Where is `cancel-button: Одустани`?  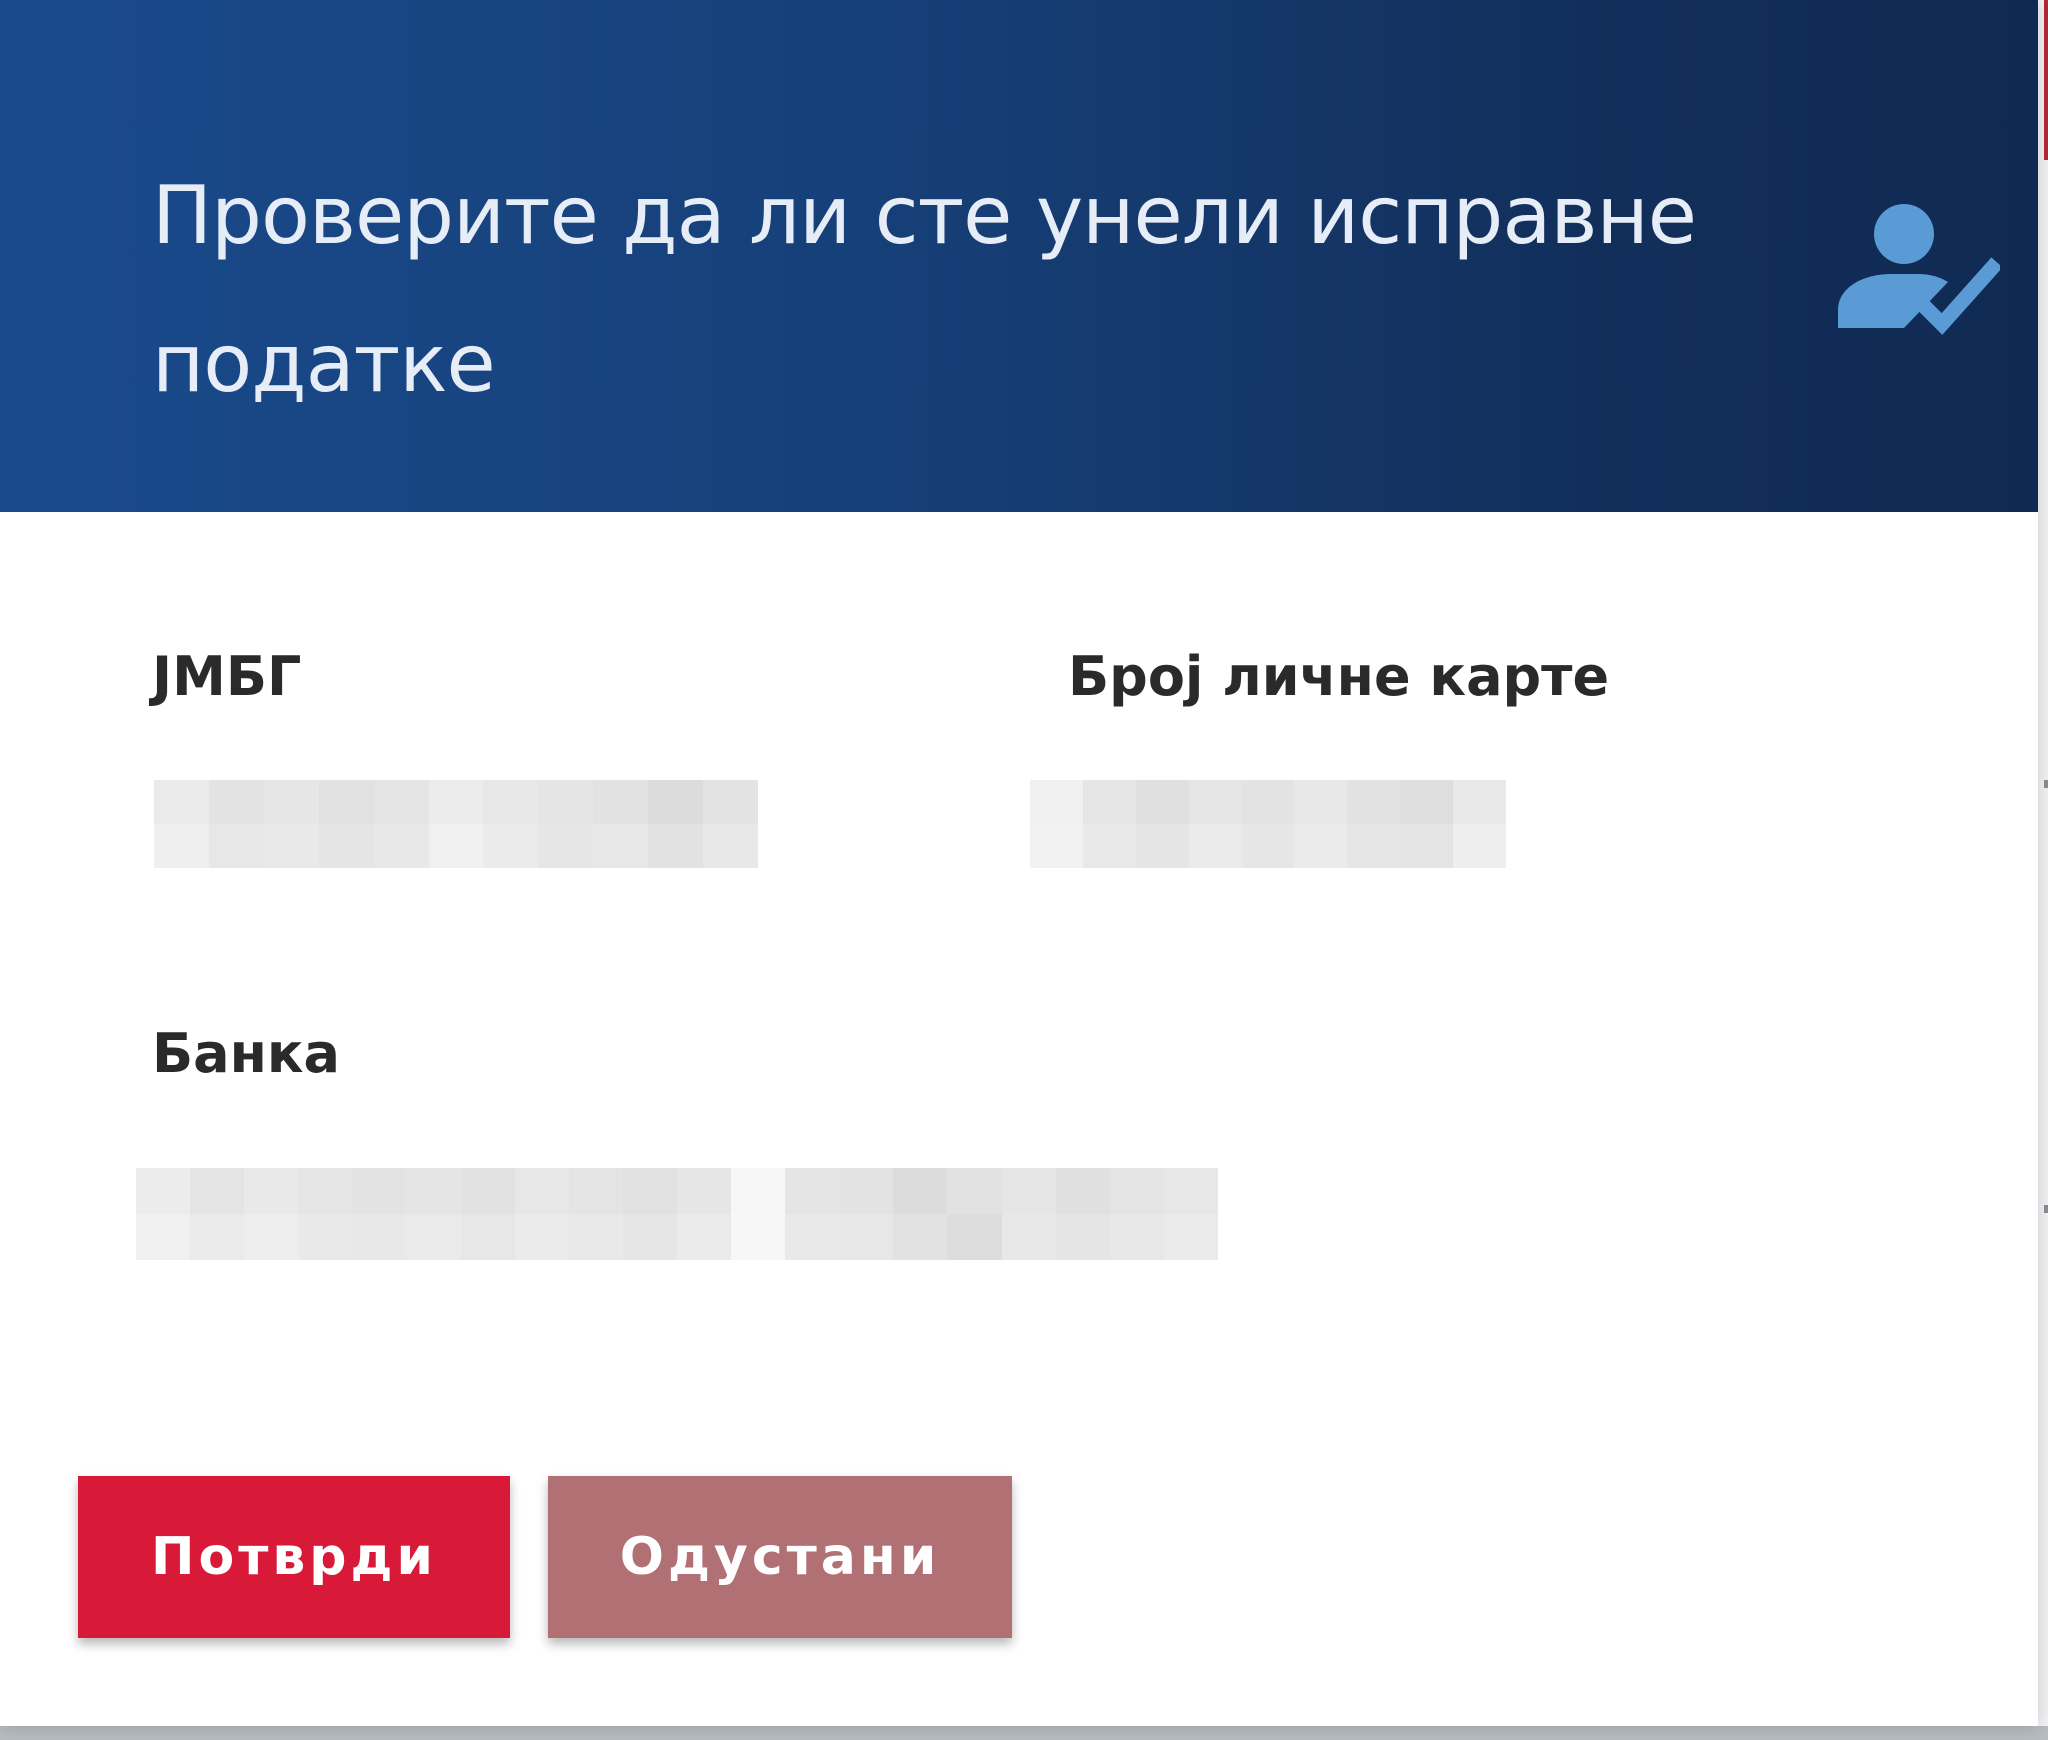
cancel-button: Одустани is located at coordinates (780, 1557).